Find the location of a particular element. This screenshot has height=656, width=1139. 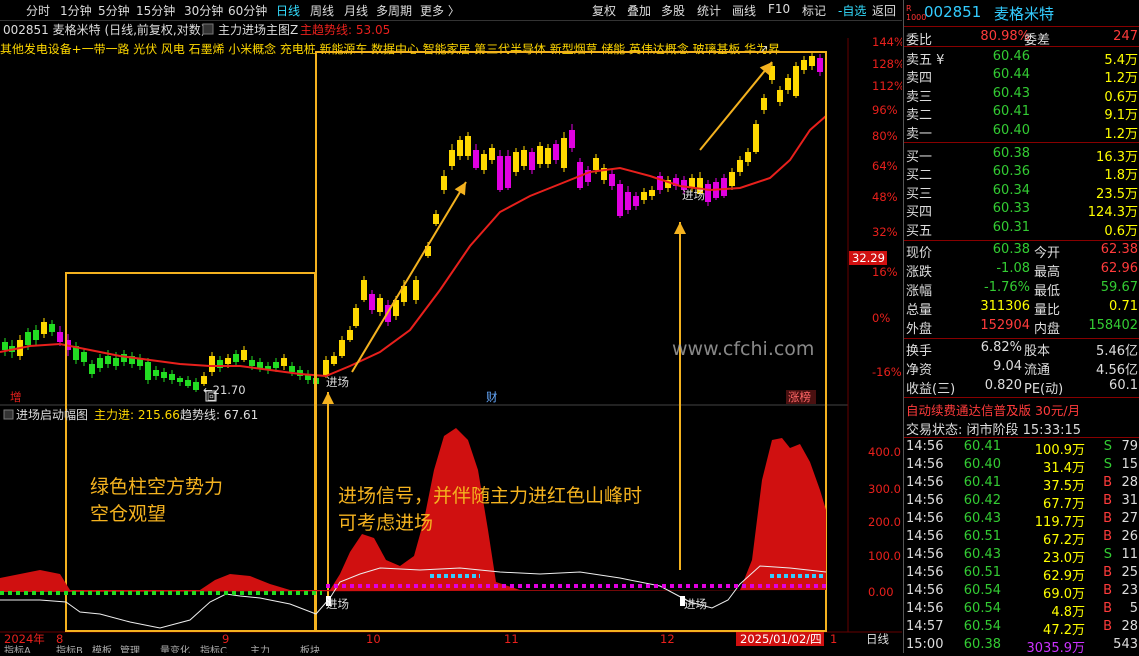

toolbar-button-4: 画线 is located at coordinates (744, 10).